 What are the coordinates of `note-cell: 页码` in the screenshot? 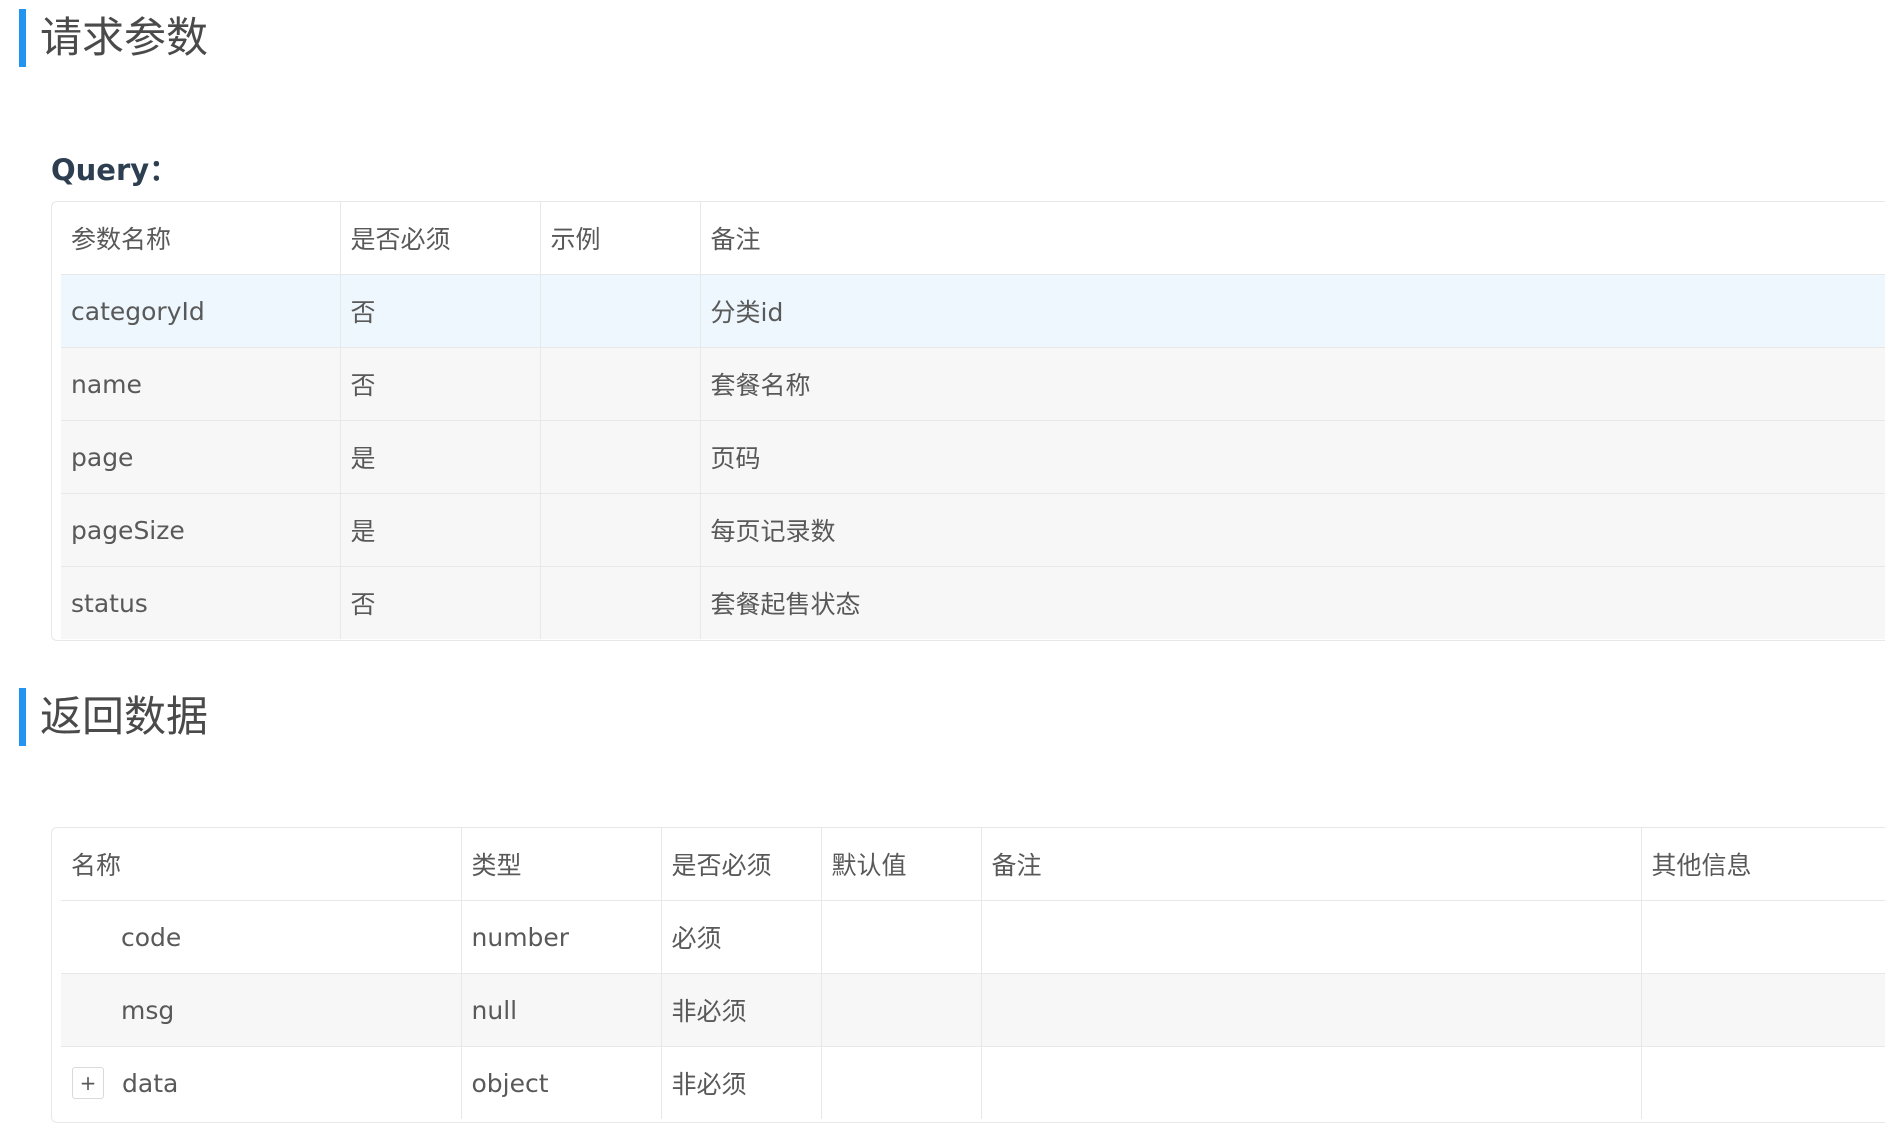 It's located at (1292, 457).